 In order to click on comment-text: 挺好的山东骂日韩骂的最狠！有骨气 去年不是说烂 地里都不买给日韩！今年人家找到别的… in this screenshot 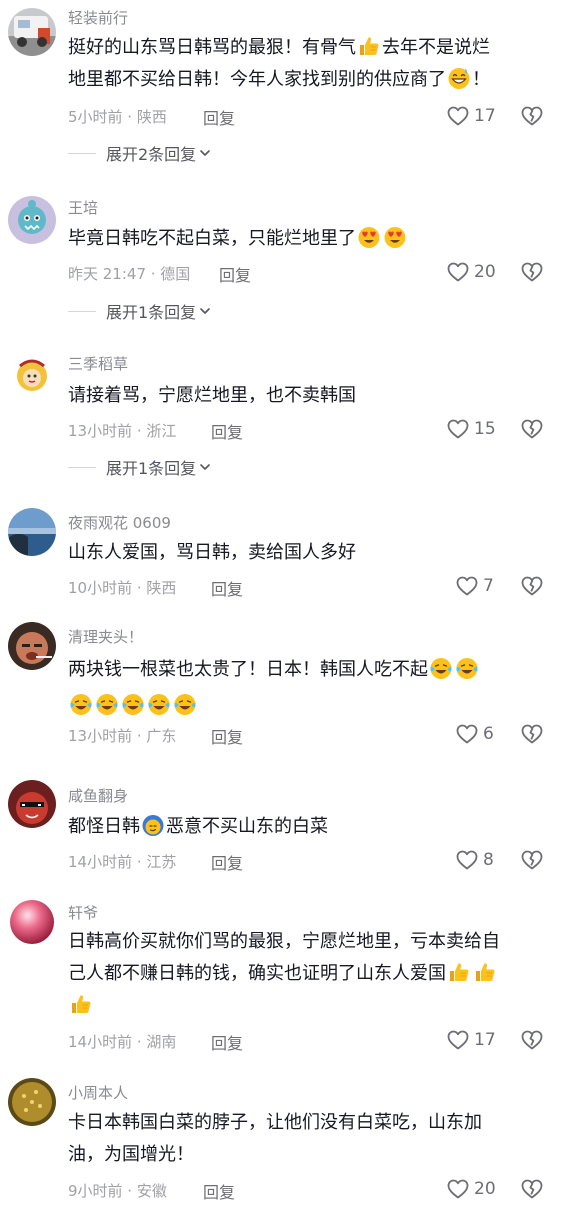, I will do `click(308, 64)`.